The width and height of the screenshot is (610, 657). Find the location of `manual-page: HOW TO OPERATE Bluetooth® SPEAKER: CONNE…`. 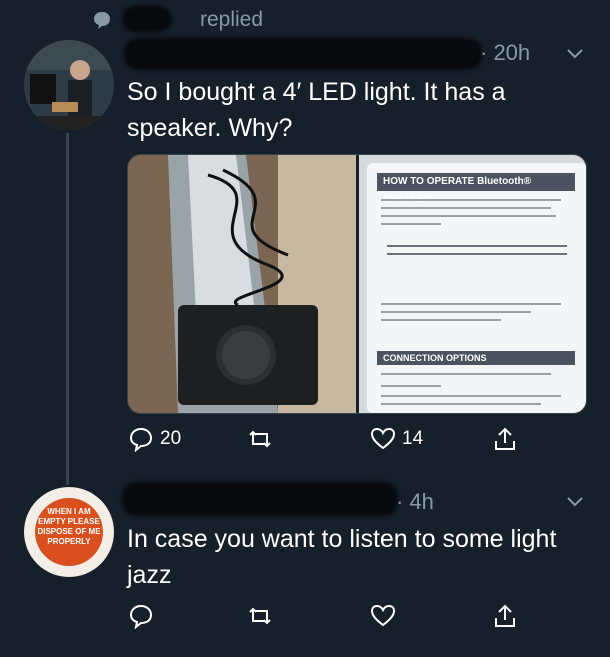

manual-page: HOW TO OPERATE Bluetooth® SPEAKER: CONNE… is located at coordinates (476, 288).